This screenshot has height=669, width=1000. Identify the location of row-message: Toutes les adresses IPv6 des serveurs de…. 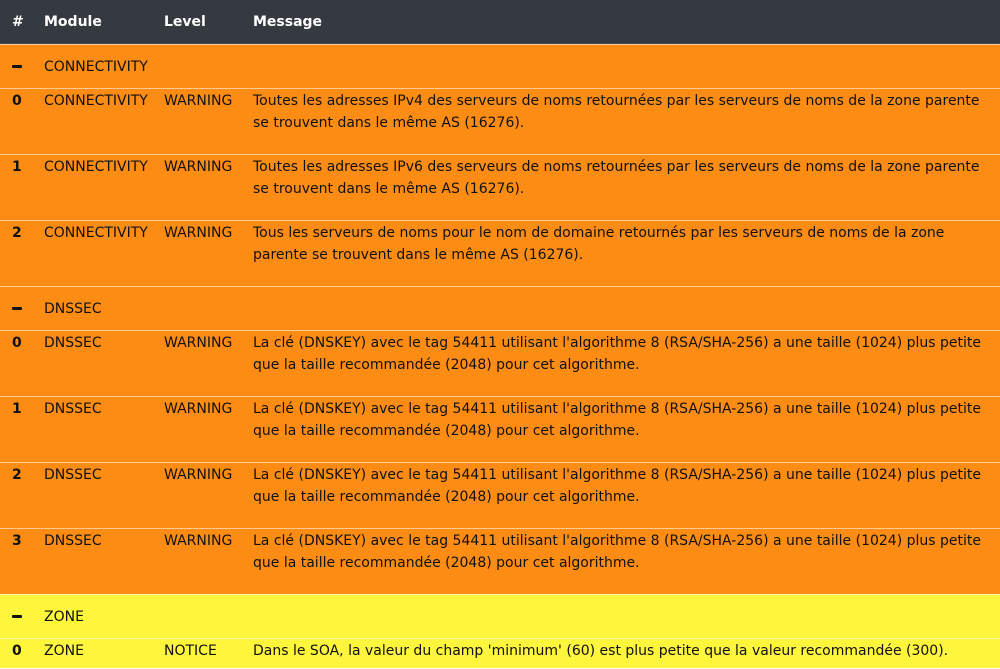
(616, 178).